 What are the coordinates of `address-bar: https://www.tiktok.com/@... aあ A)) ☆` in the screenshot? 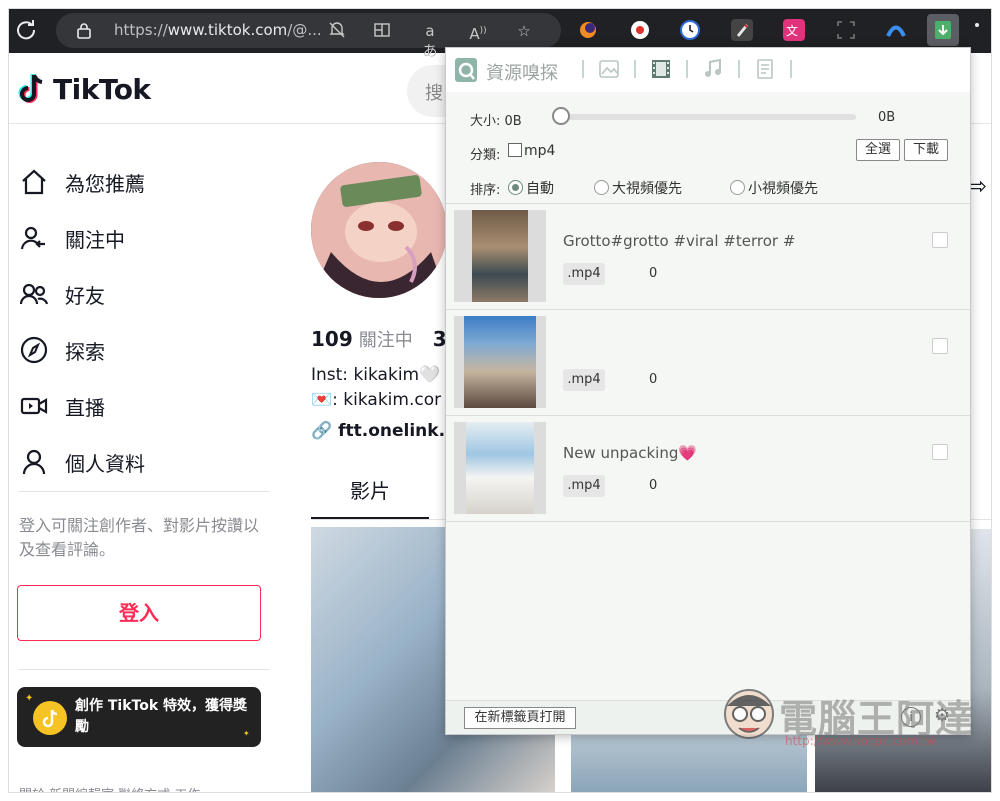 It's located at (308, 36).